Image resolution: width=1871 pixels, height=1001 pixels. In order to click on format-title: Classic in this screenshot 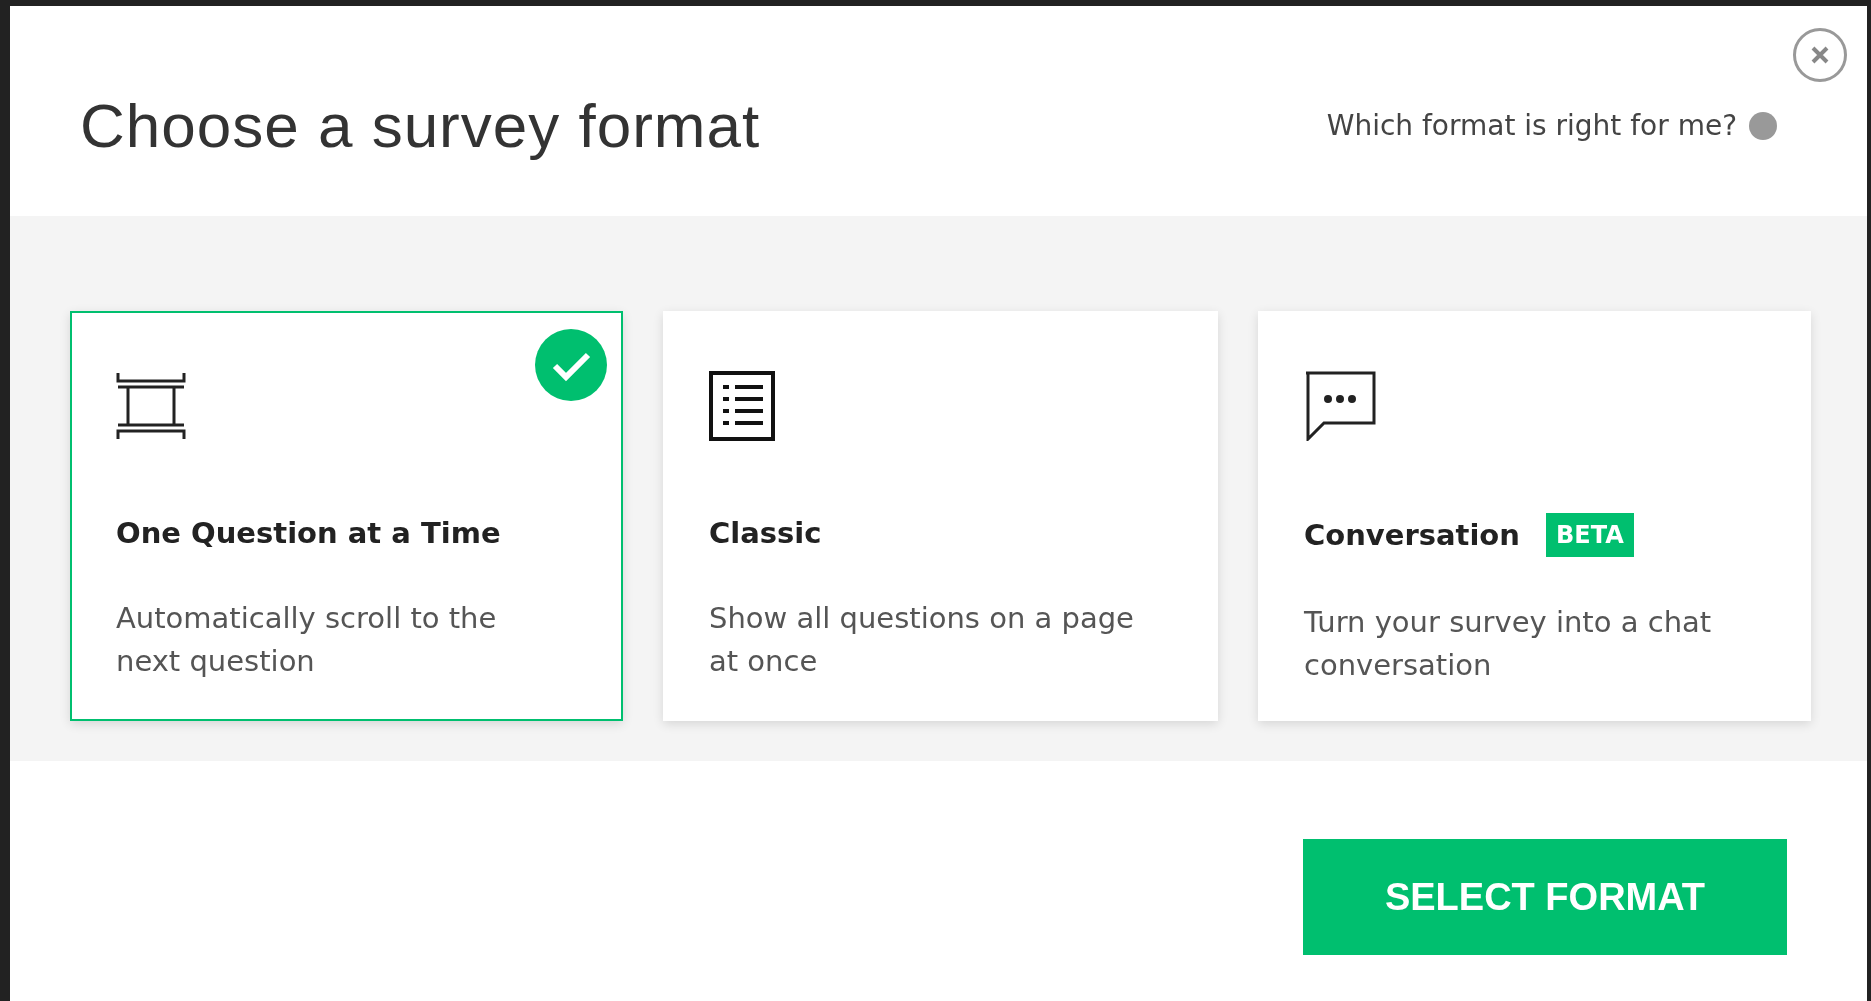, I will do `click(765, 533)`.